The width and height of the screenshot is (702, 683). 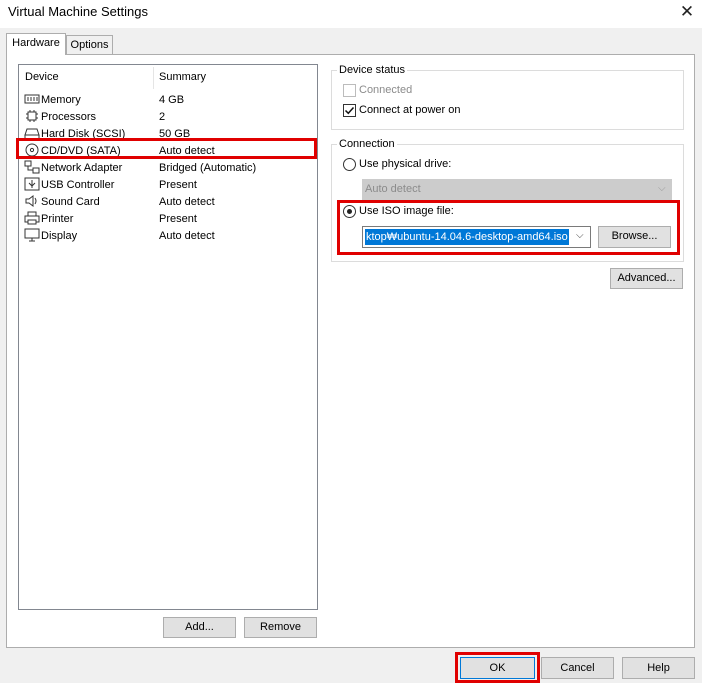 What do you see at coordinates (280, 627) in the screenshot?
I see `remove-button: Remove` at bounding box center [280, 627].